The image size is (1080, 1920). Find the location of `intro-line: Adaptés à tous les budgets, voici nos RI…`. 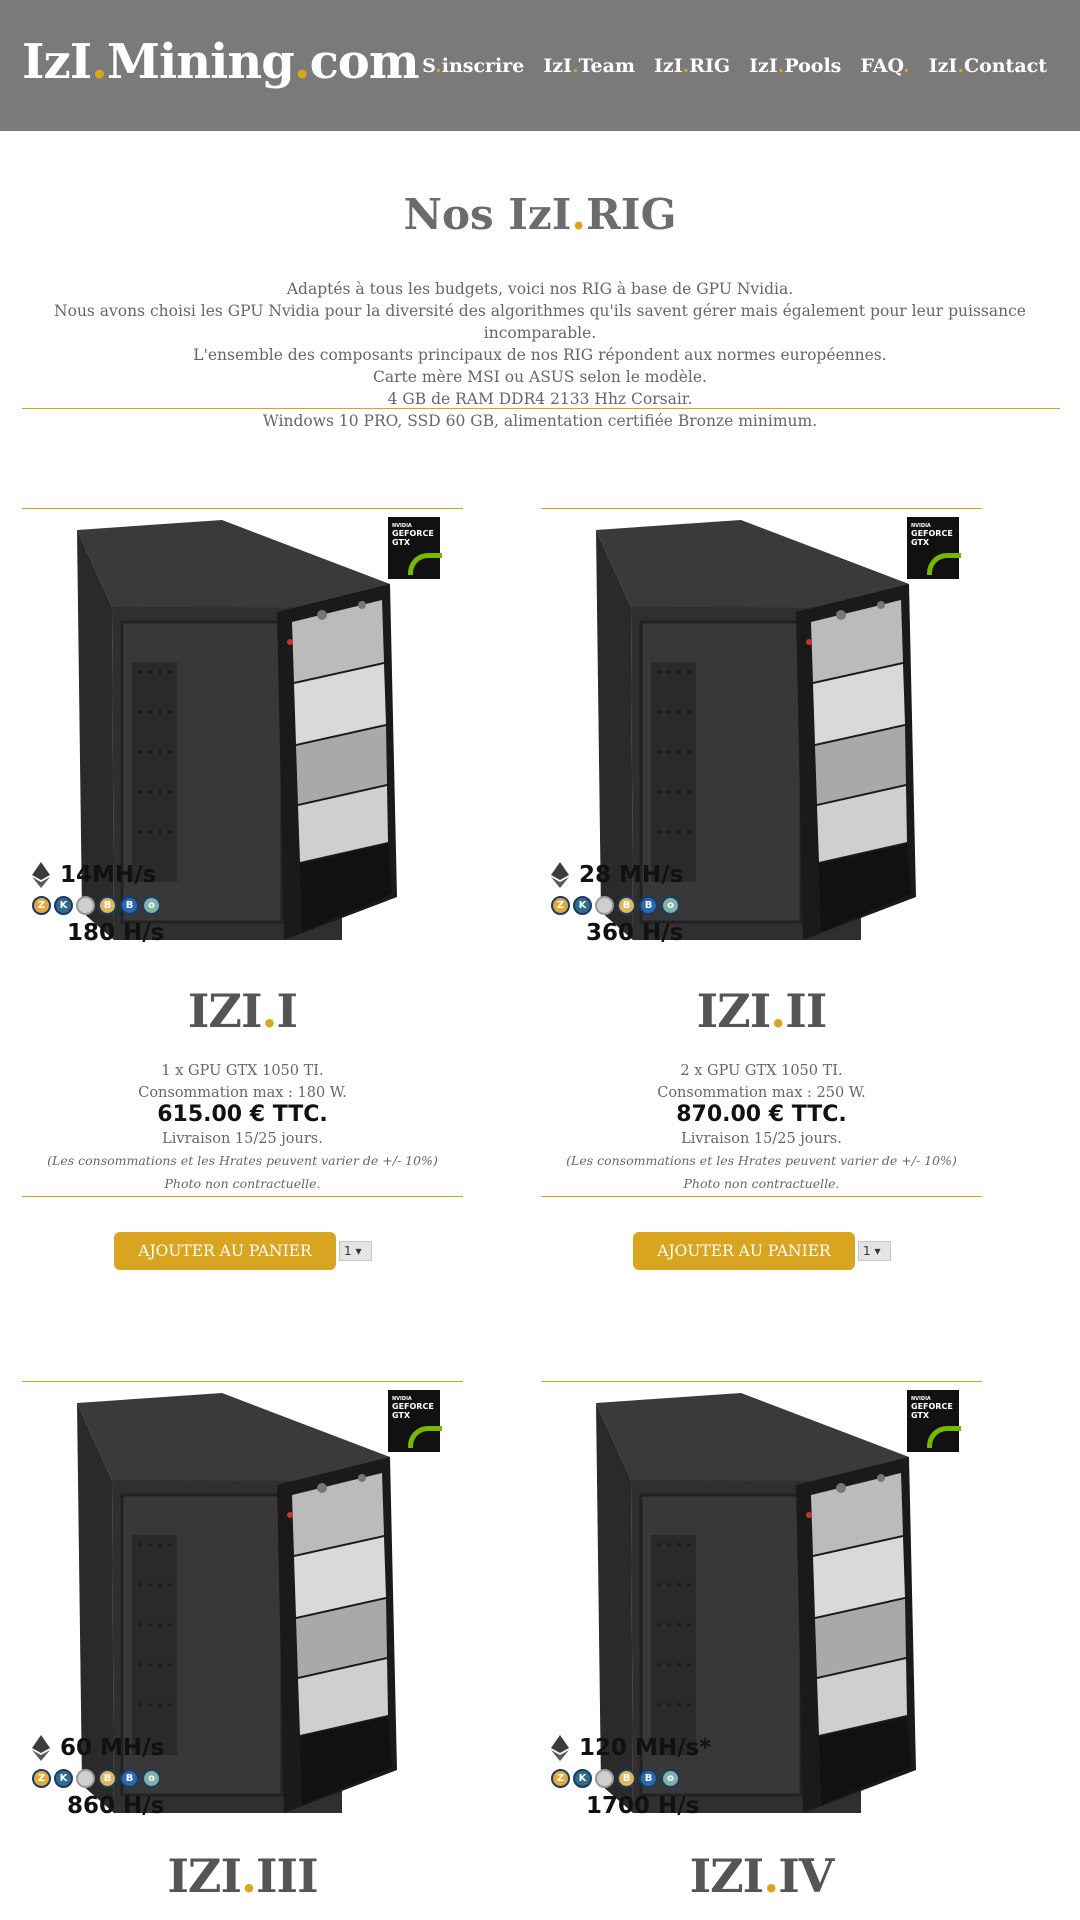

intro-line: Adaptés à tous les budgets, voici nos RI… is located at coordinates (540, 289).